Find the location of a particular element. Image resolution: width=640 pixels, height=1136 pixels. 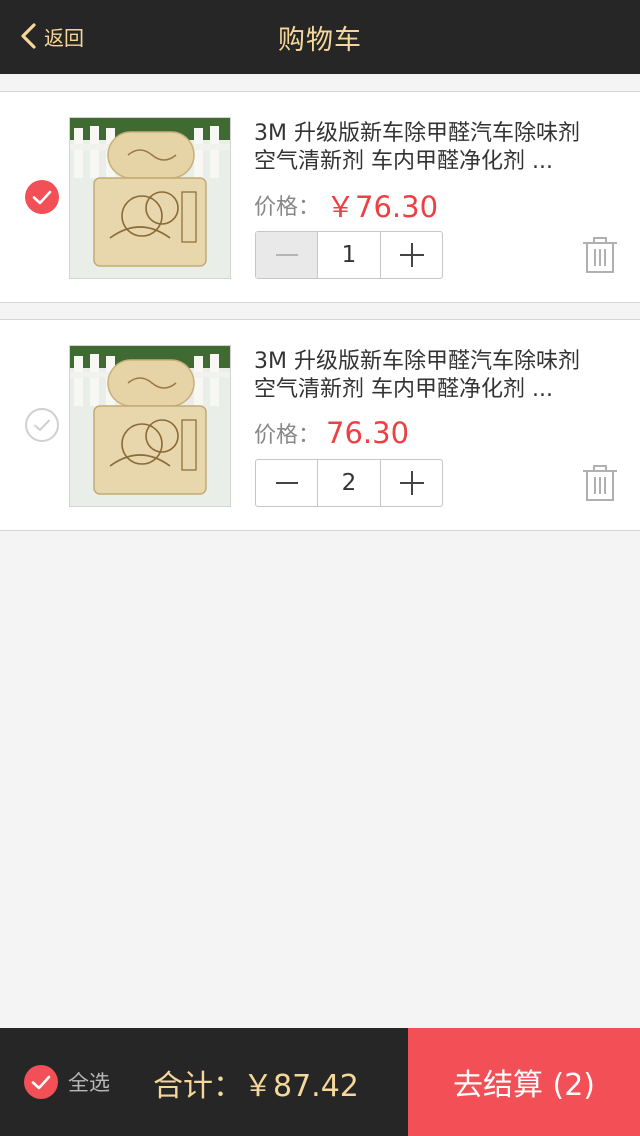

price-row: 价格： 76.30 is located at coordinates (331, 433).